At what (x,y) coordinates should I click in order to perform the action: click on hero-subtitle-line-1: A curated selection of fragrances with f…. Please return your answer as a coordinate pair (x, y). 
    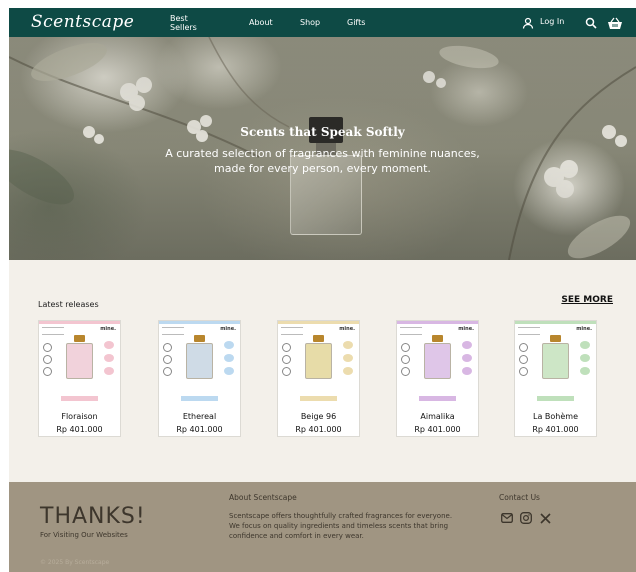
    Looking at the image, I should click on (322, 153).